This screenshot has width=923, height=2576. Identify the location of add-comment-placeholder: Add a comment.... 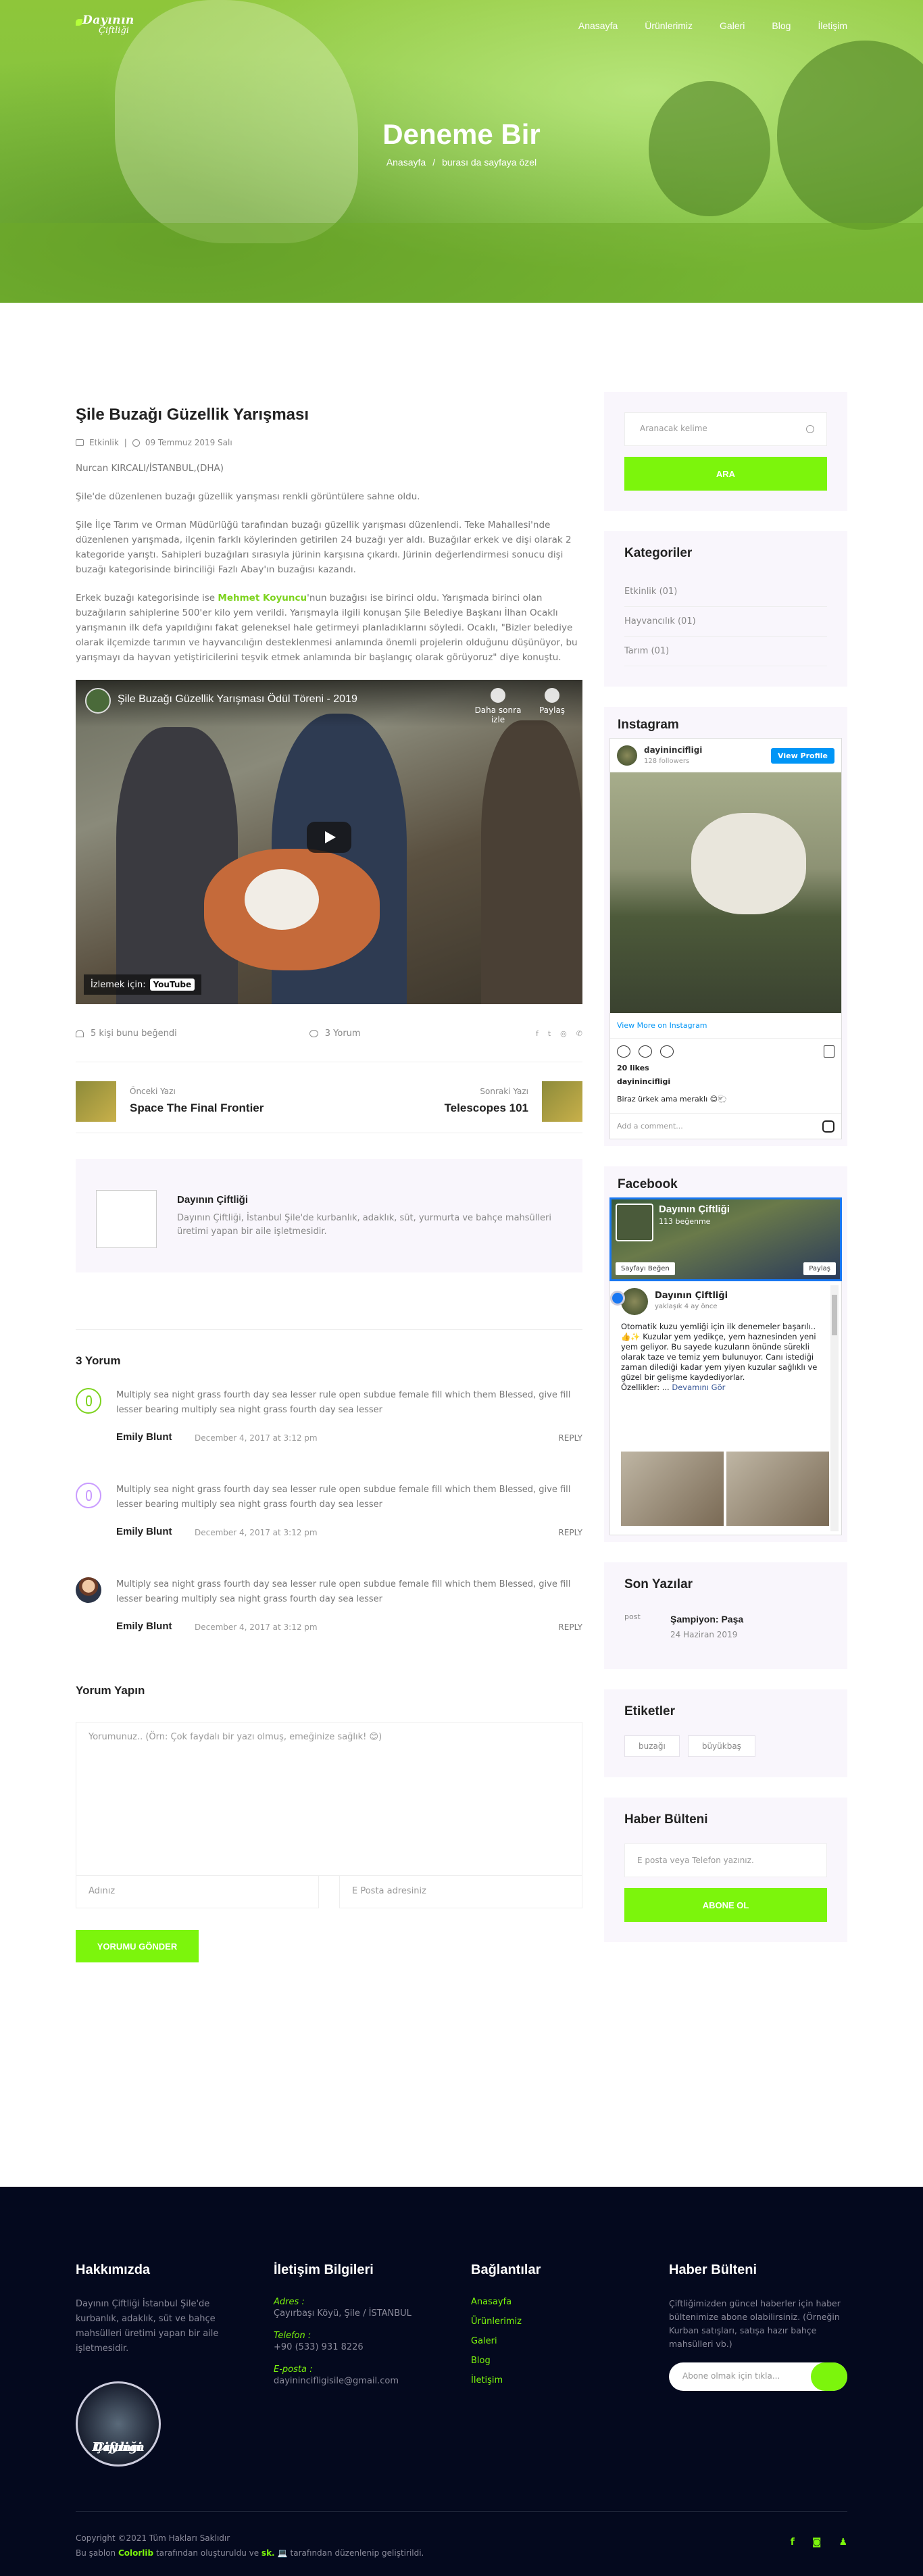
(650, 1127).